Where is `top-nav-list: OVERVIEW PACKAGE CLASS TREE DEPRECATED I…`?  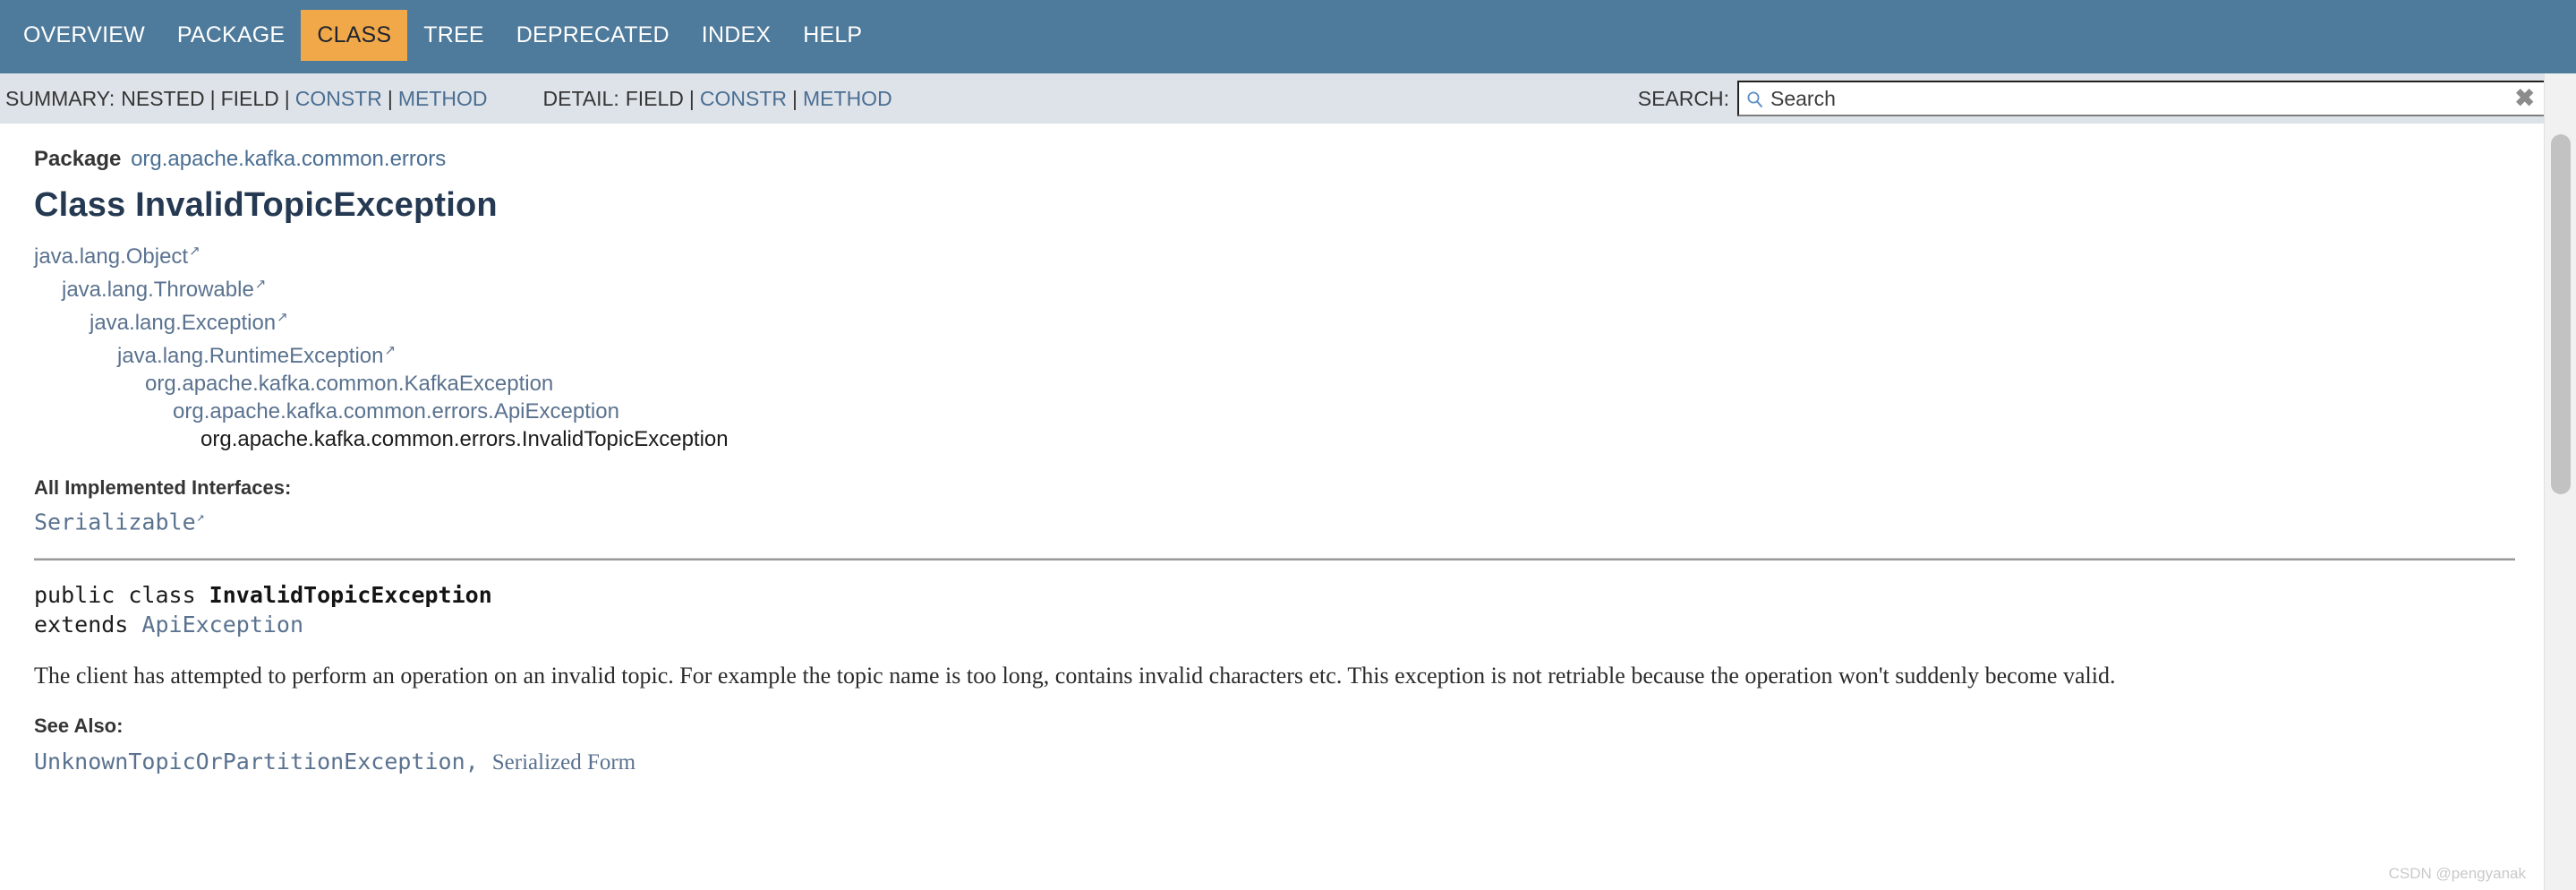
top-nav-list: OVERVIEW PACKAGE CLASS TREE DEPRECATED I… is located at coordinates (442, 35).